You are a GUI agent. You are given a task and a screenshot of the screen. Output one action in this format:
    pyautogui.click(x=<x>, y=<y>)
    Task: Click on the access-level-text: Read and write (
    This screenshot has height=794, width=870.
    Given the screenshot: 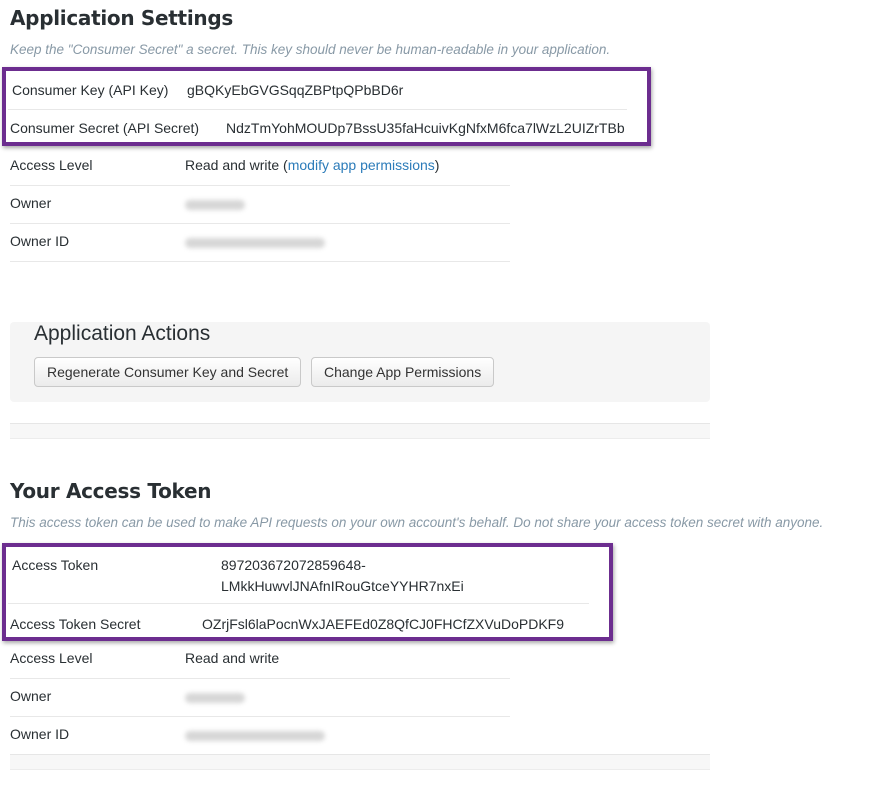 What is the action you would take?
    pyautogui.click(x=236, y=165)
    